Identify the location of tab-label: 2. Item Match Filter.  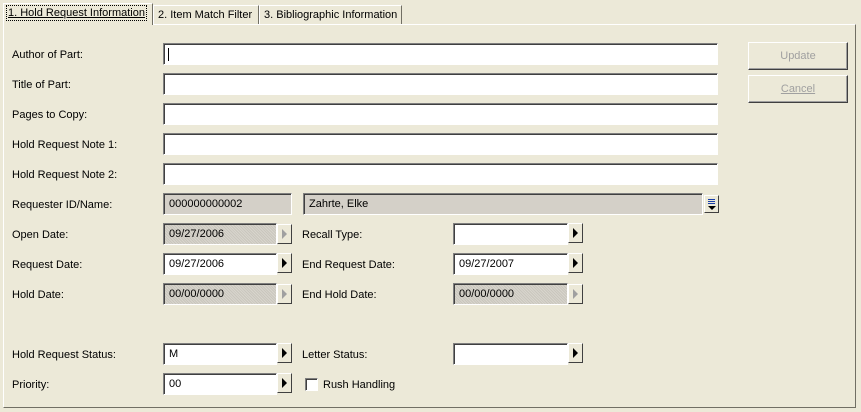
(205, 15).